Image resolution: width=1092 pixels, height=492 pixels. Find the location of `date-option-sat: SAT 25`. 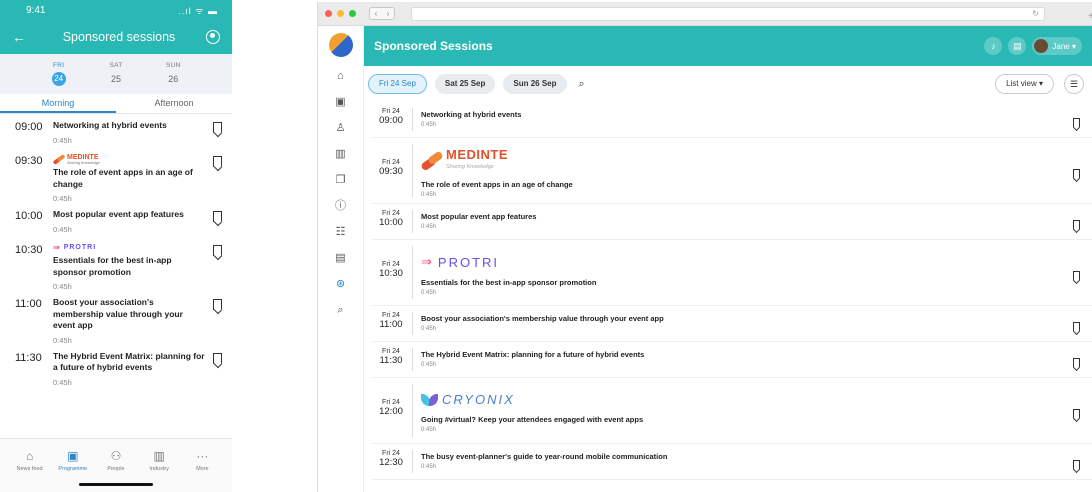

date-option-sat: SAT 25 is located at coordinates (116, 74).